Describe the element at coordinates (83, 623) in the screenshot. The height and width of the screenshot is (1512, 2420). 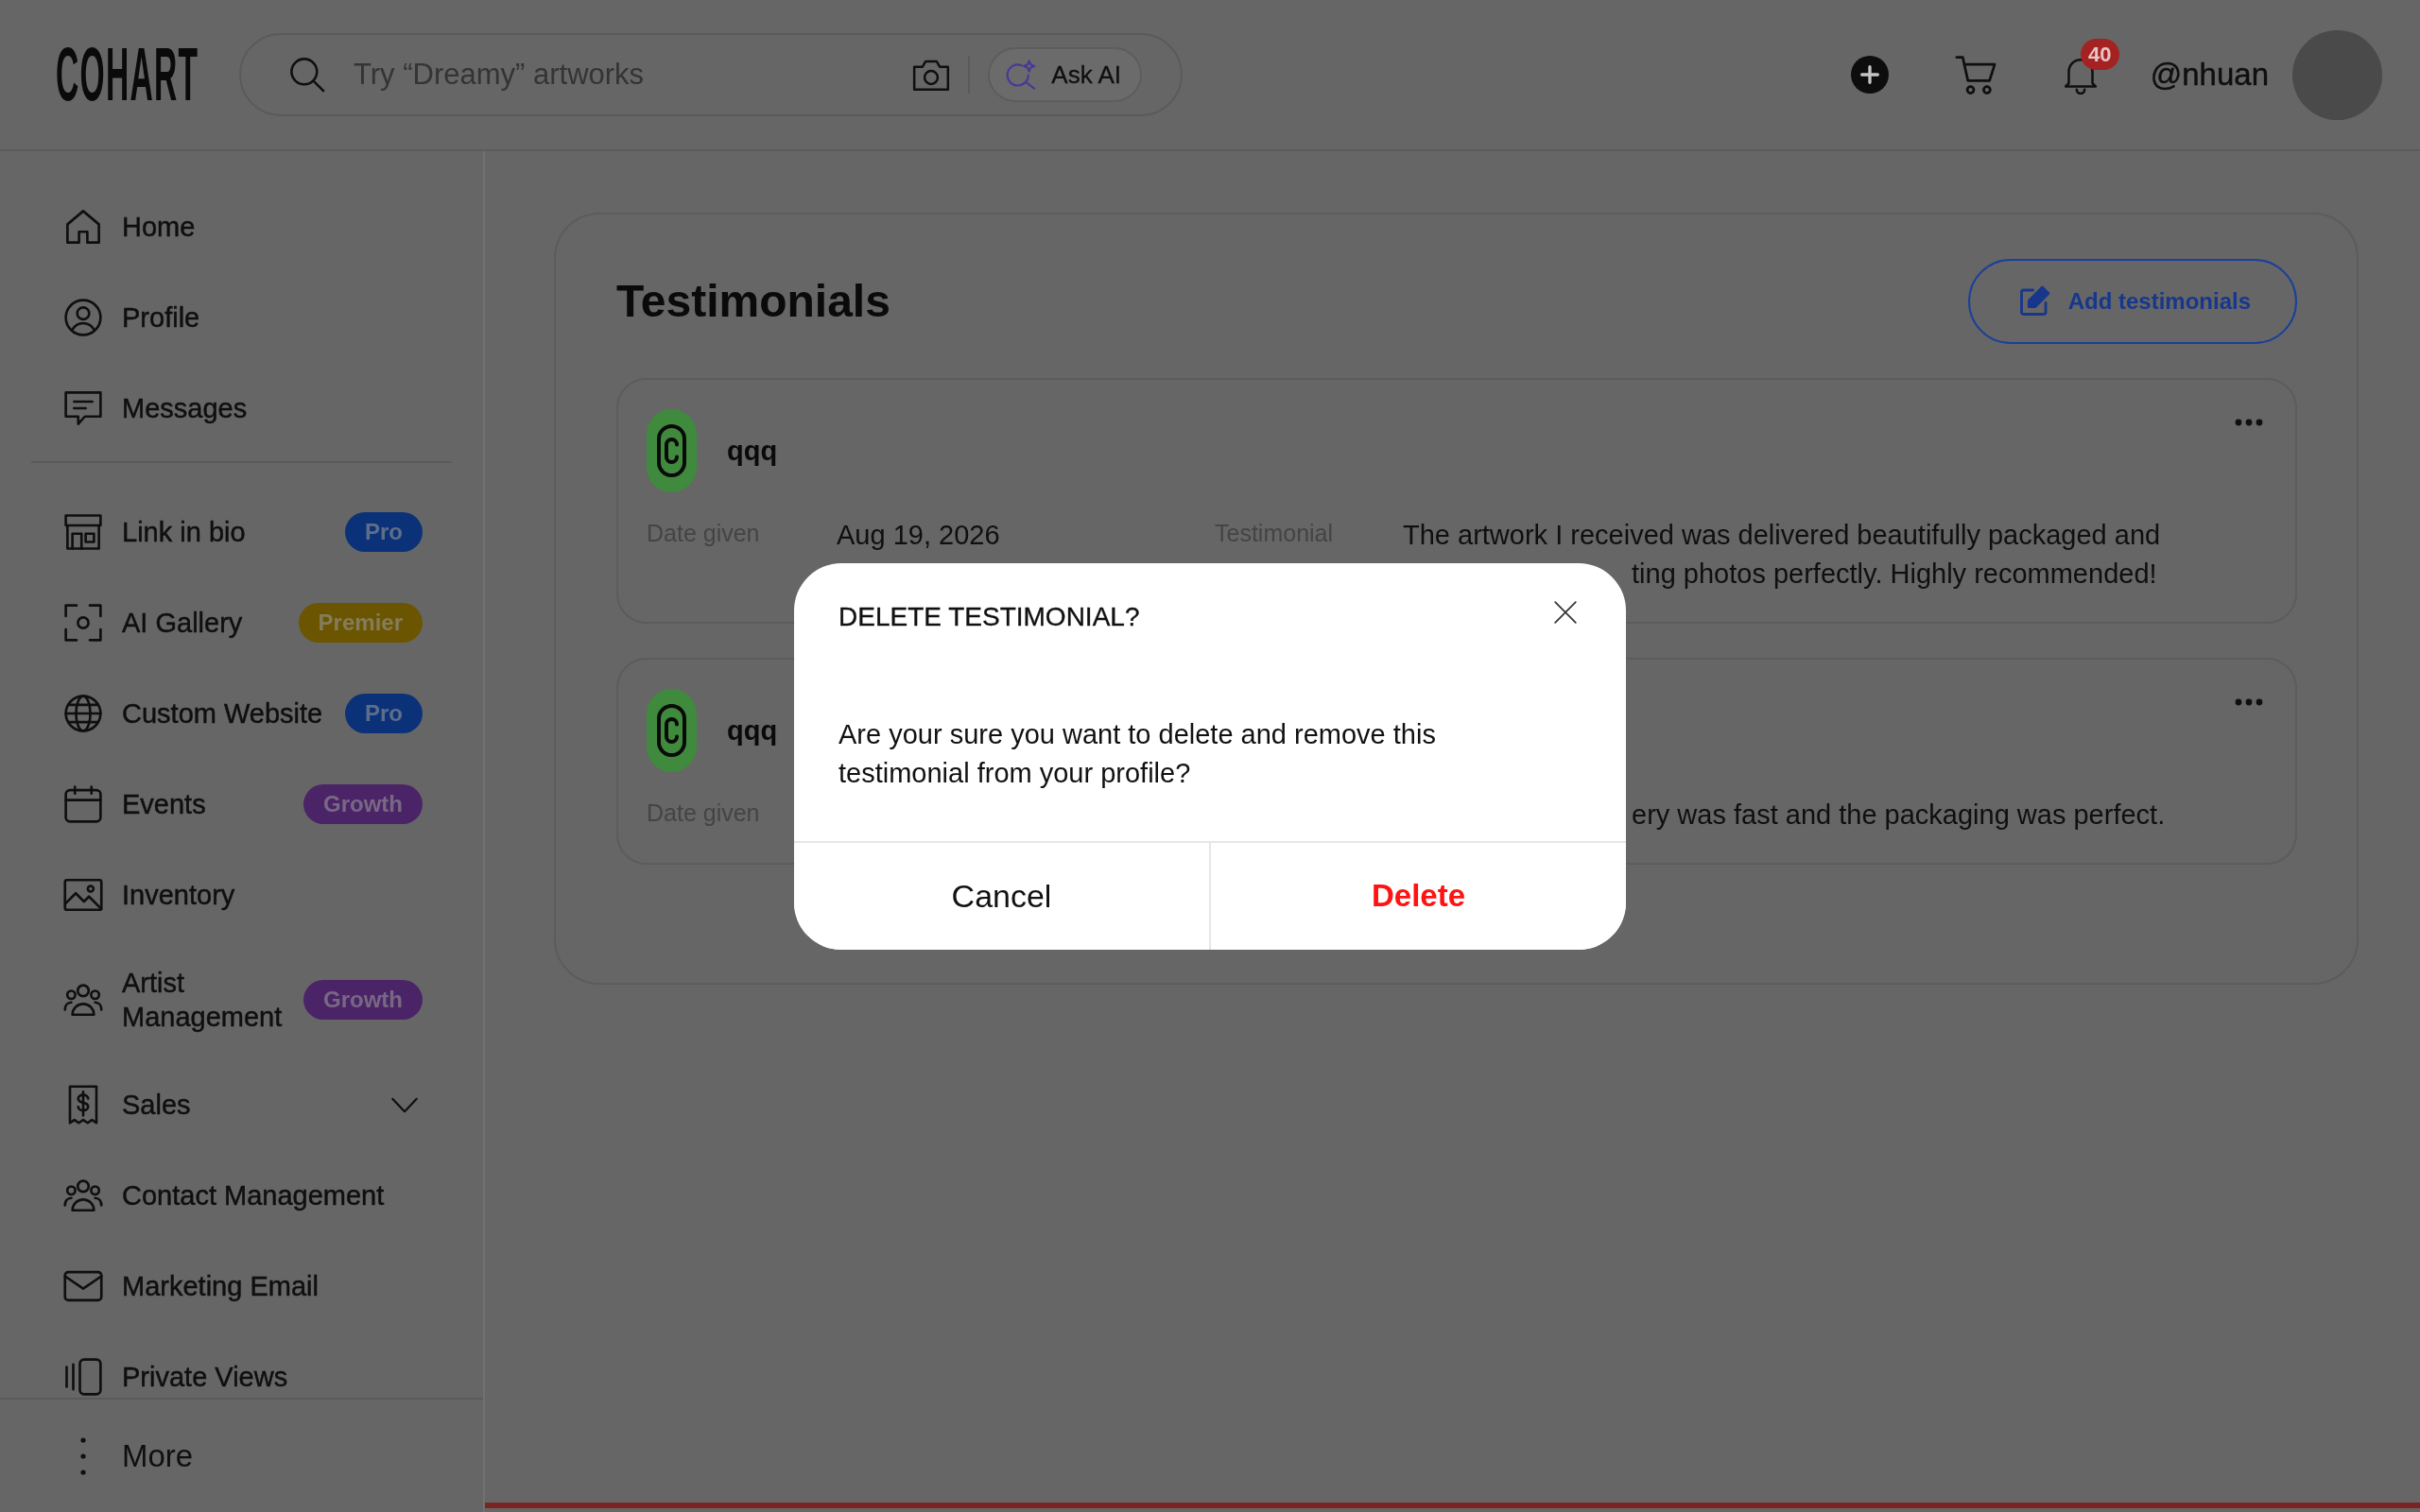
I see `scan-frame-icon` at that location.